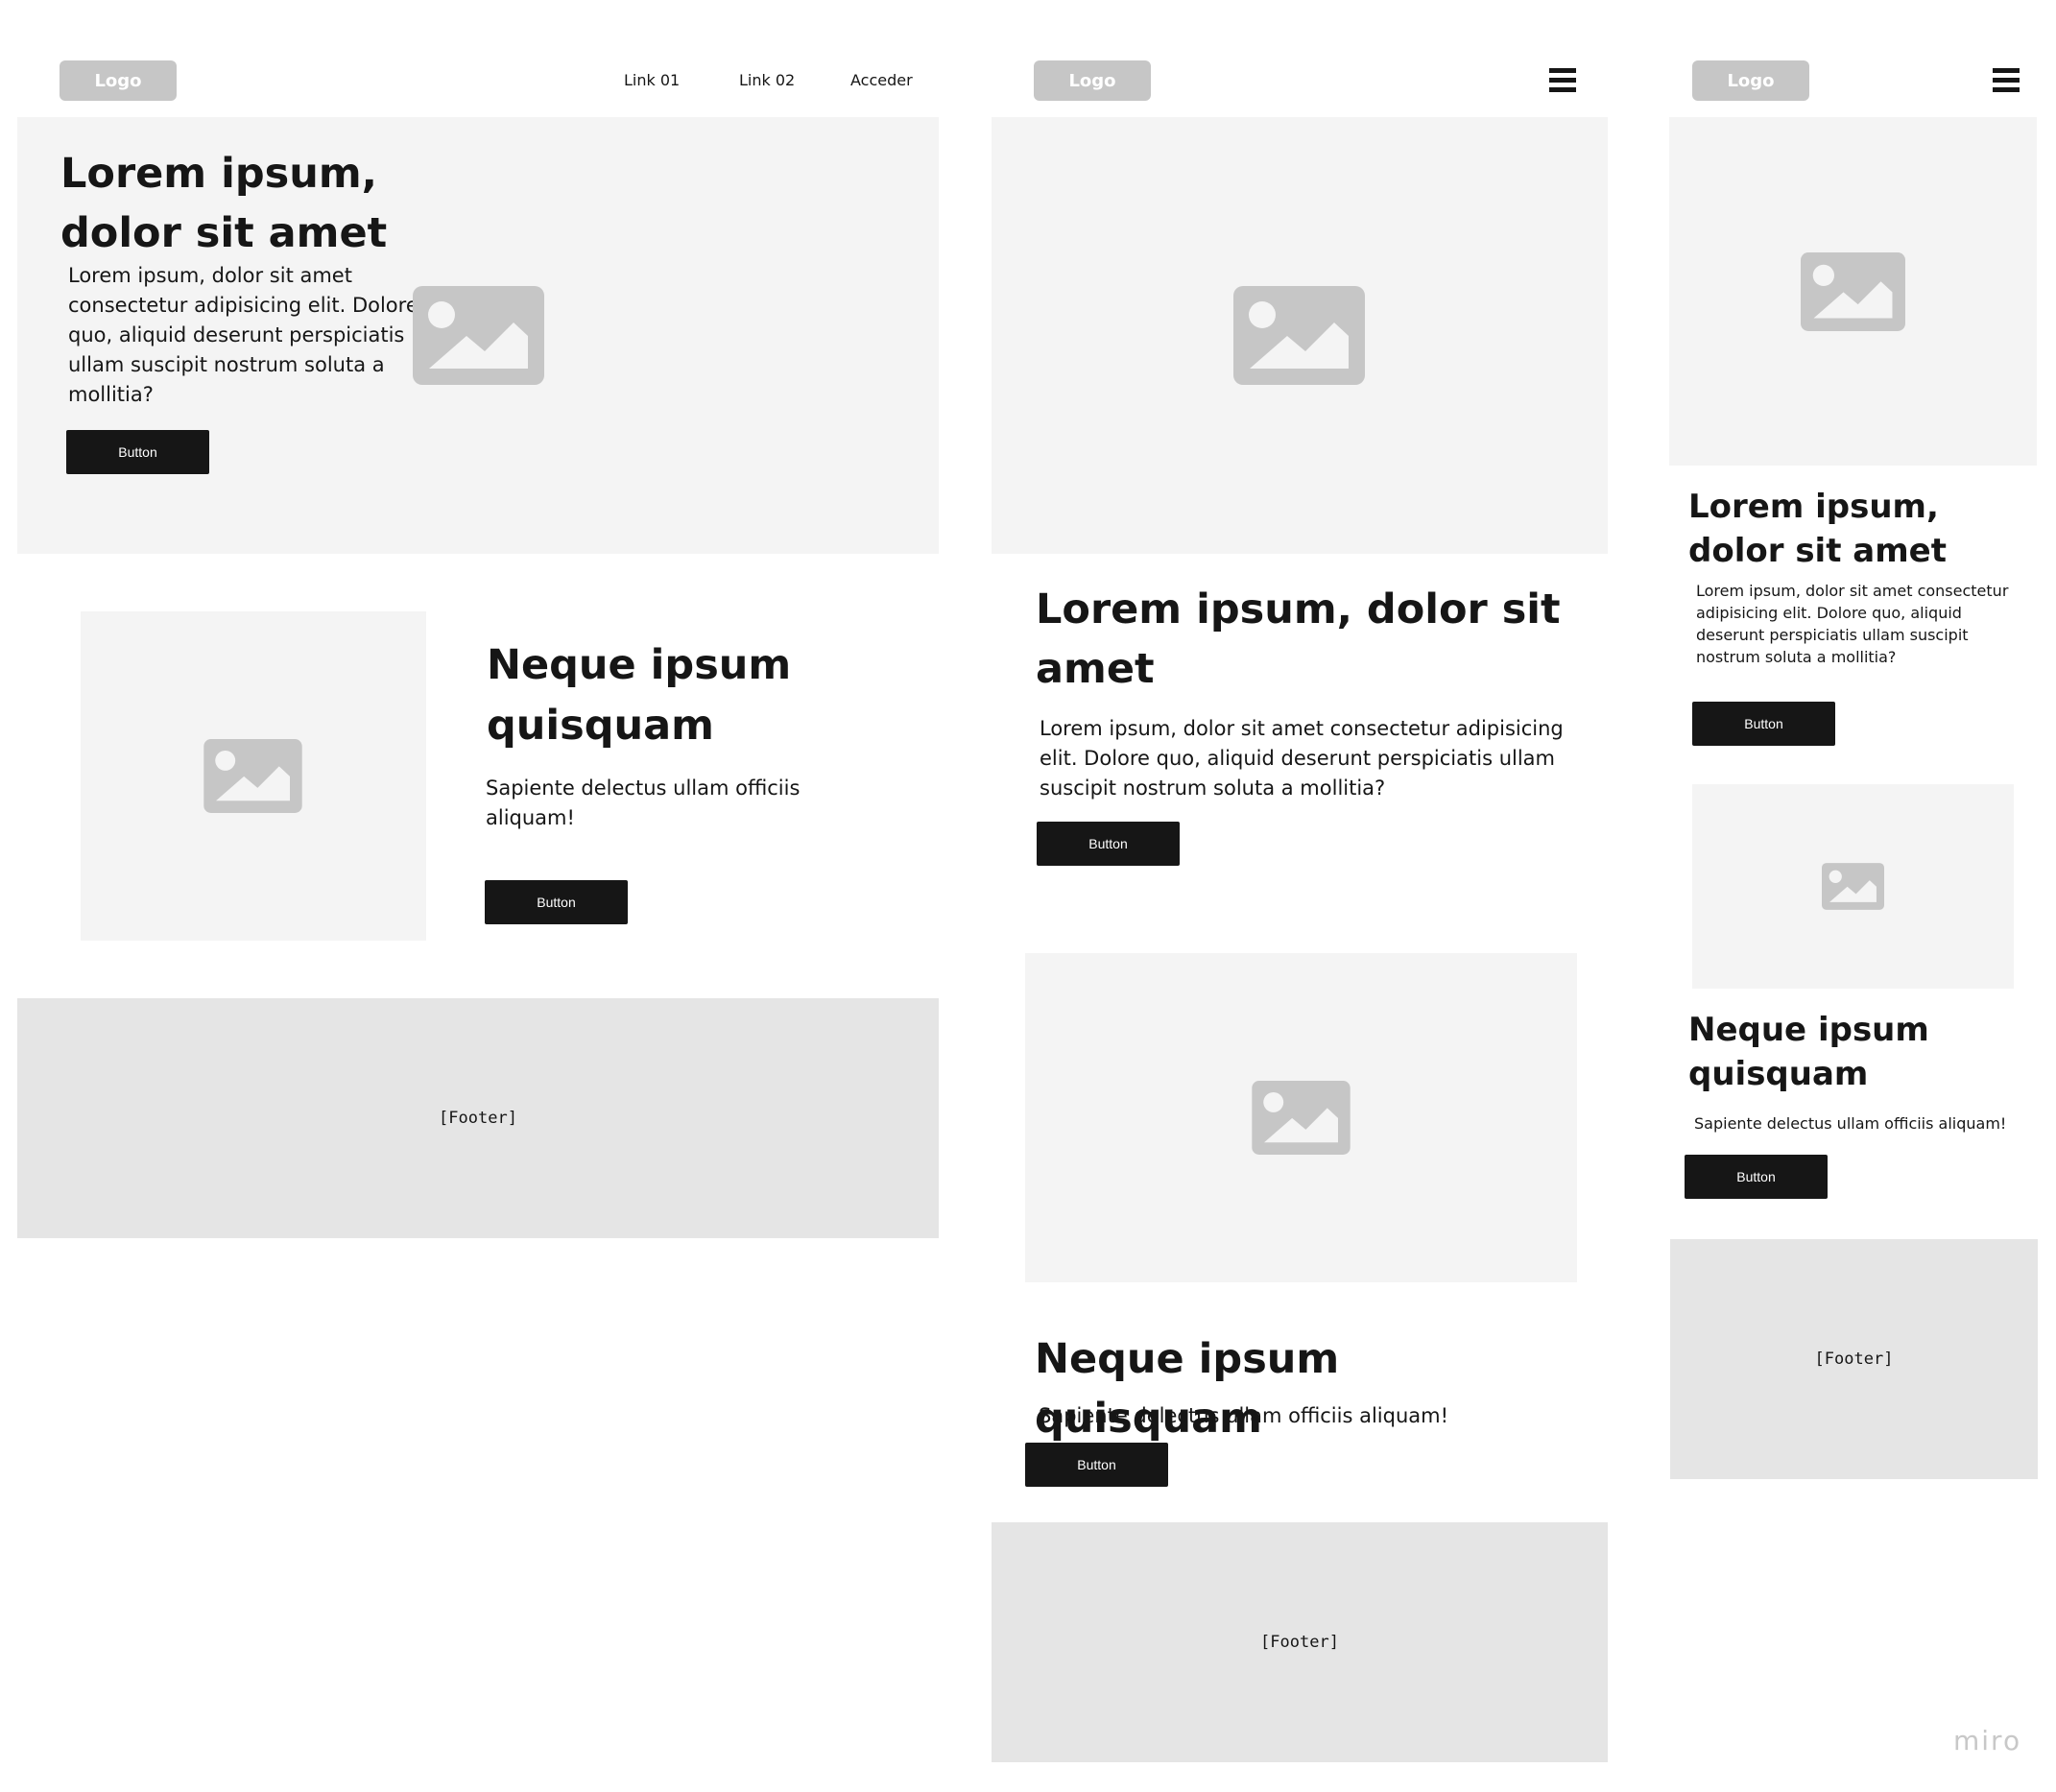 Image resolution: width=2056 pixels, height=1792 pixels. I want to click on mobile-footer: [Footer], so click(1854, 1359).